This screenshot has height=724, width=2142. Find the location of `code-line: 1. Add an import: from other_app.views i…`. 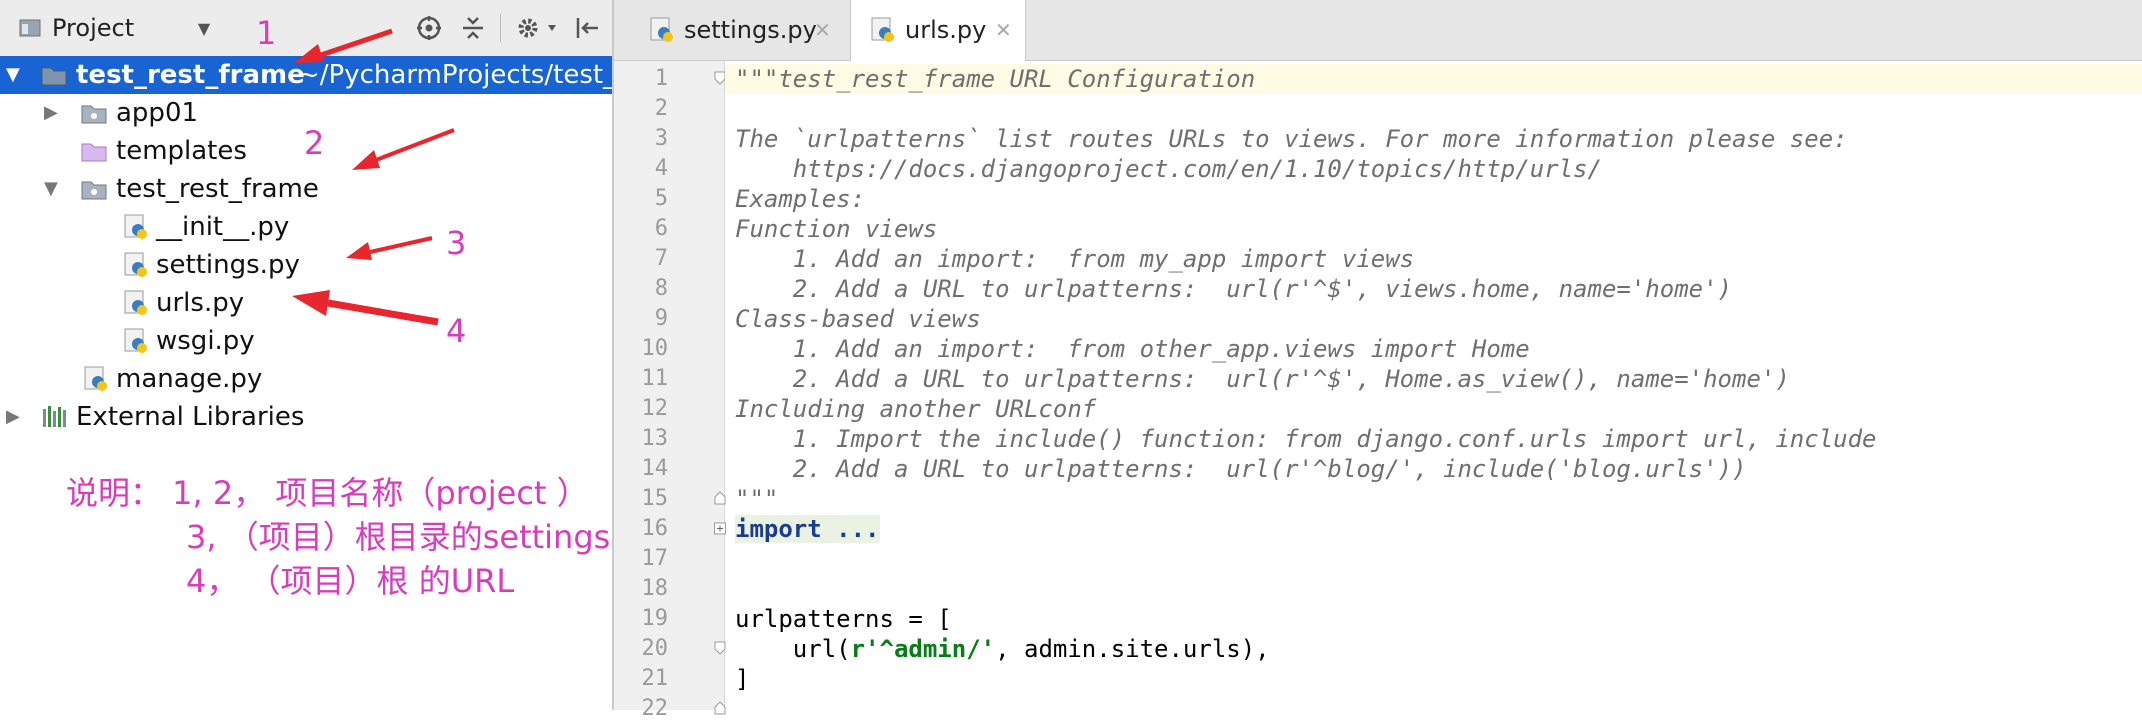

code-line: 1. Add an import: from other_app.views i… is located at coordinates (1132, 349).